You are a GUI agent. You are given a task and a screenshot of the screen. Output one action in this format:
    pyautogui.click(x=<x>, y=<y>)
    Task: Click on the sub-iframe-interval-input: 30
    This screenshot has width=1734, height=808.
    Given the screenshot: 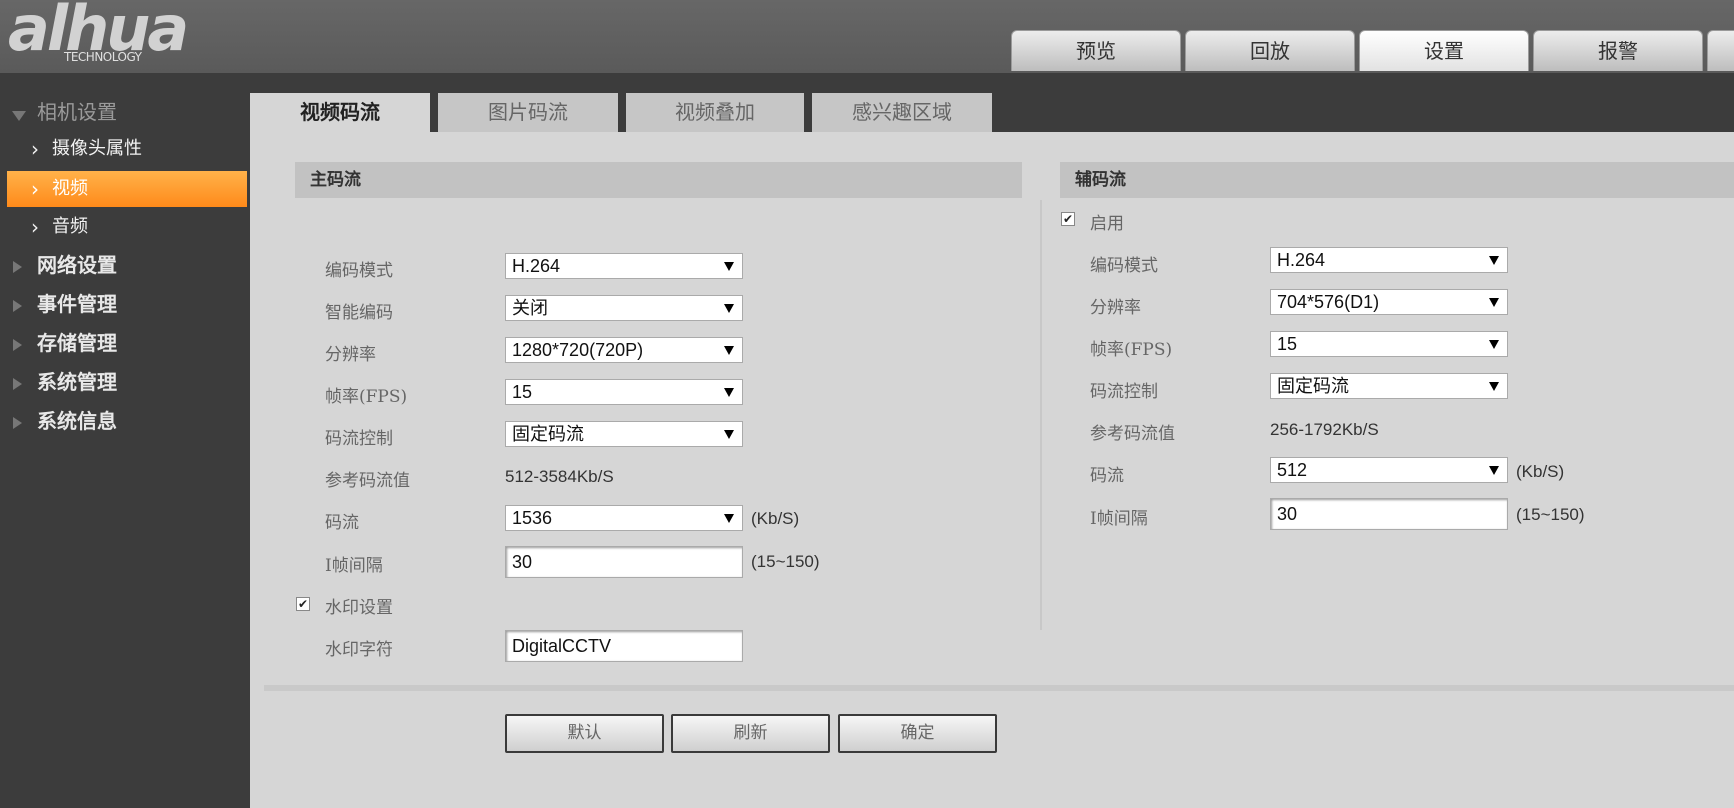 What is the action you would take?
    pyautogui.click(x=1389, y=514)
    